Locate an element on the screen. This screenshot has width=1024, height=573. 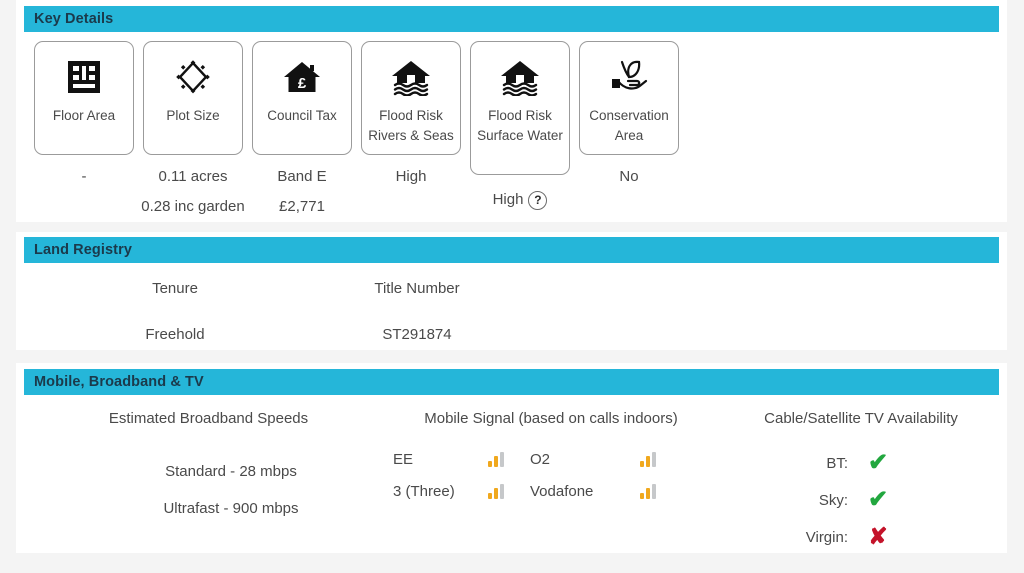
tv-availability-grid: BT: ✔ Sky: ✔ Virgin: ✘ is located at coordinates (838, 500).